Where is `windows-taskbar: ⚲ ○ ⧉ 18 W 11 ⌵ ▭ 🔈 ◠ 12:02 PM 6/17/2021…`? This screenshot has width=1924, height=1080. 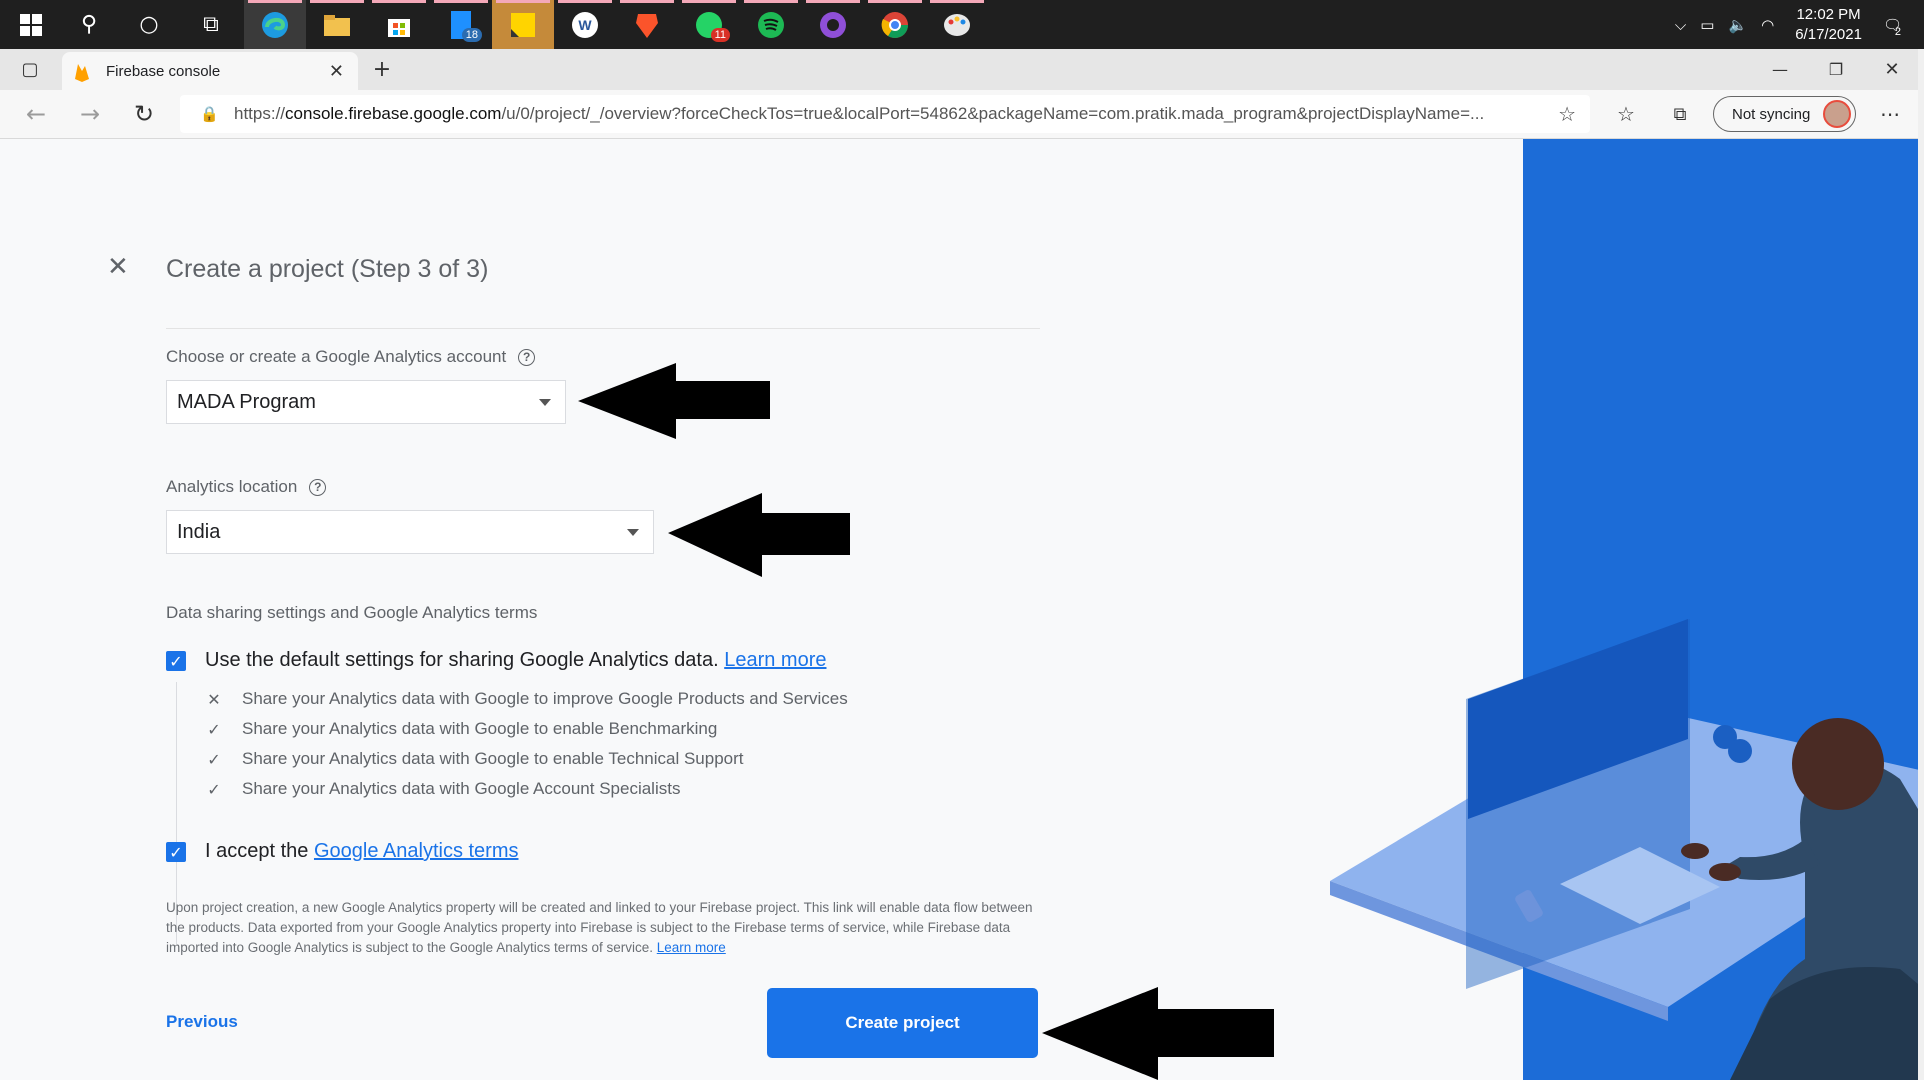
windows-taskbar: ⚲ ○ ⧉ 18 W 11 ⌵ ▭ 🔈 ◠ 12:02 PM 6/17/2021… is located at coordinates (962, 24).